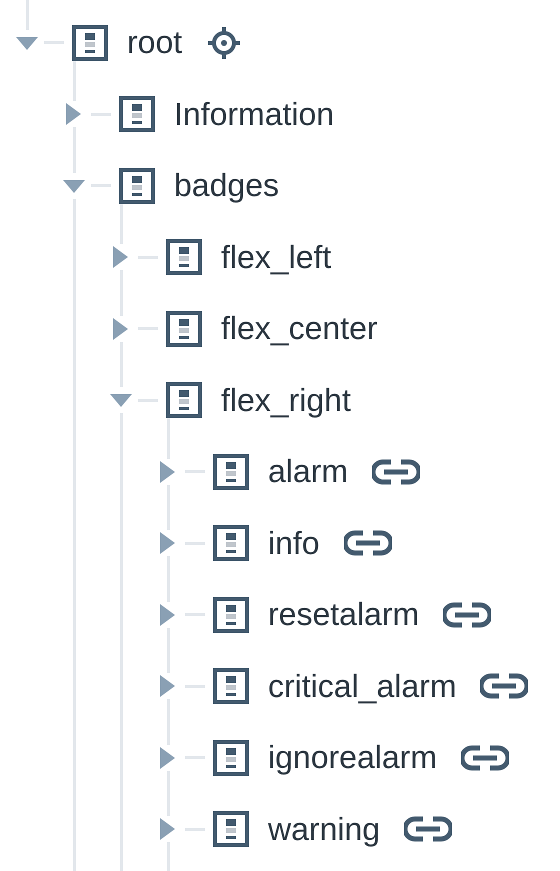 The height and width of the screenshot is (871, 560). What do you see at coordinates (352, 757) in the screenshot?
I see `node-label: ignorealarm` at bounding box center [352, 757].